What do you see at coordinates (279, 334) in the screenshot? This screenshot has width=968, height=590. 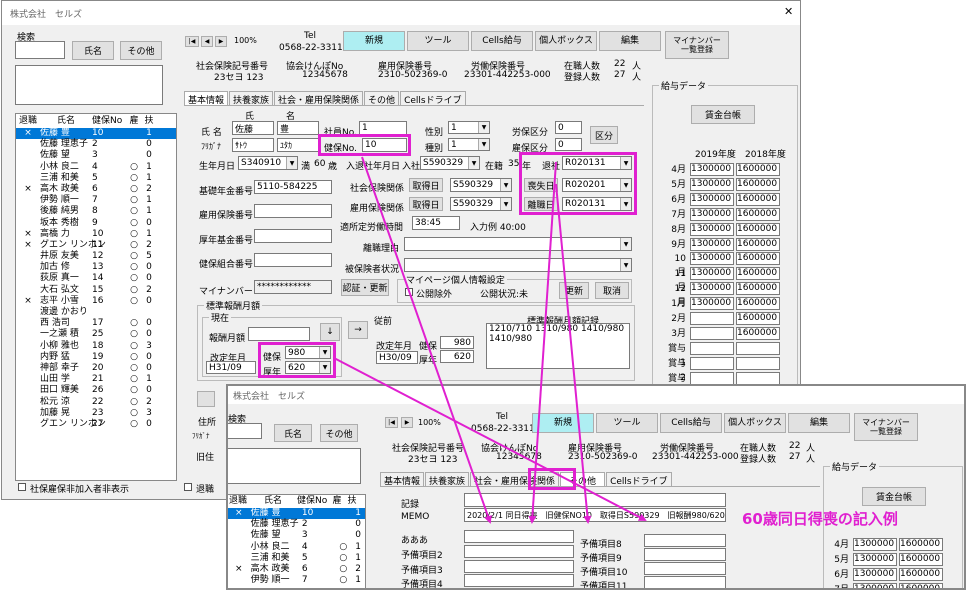 I see `monthly-input` at bounding box center [279, 334].